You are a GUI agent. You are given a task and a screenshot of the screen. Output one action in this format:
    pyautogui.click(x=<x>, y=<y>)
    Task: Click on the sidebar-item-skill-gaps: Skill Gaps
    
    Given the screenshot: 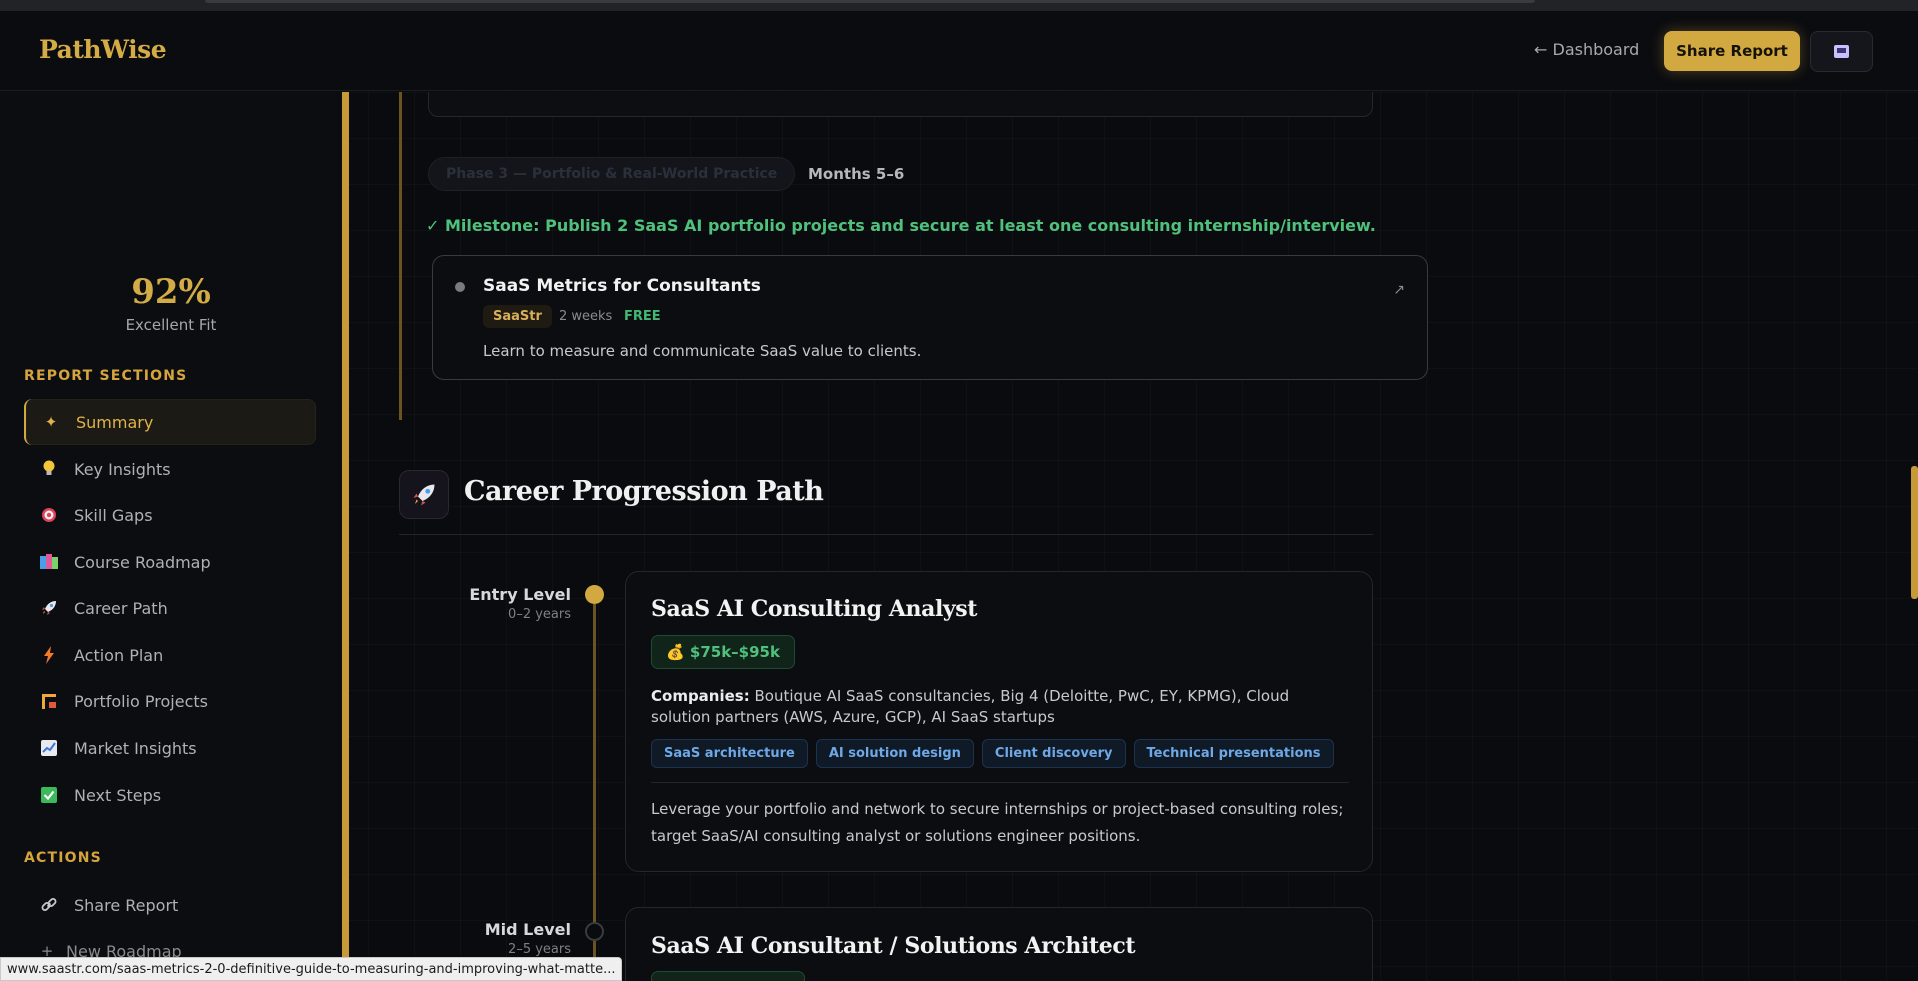 What is the action you would take?
    pyautogui.click(x=170, y=515)
    